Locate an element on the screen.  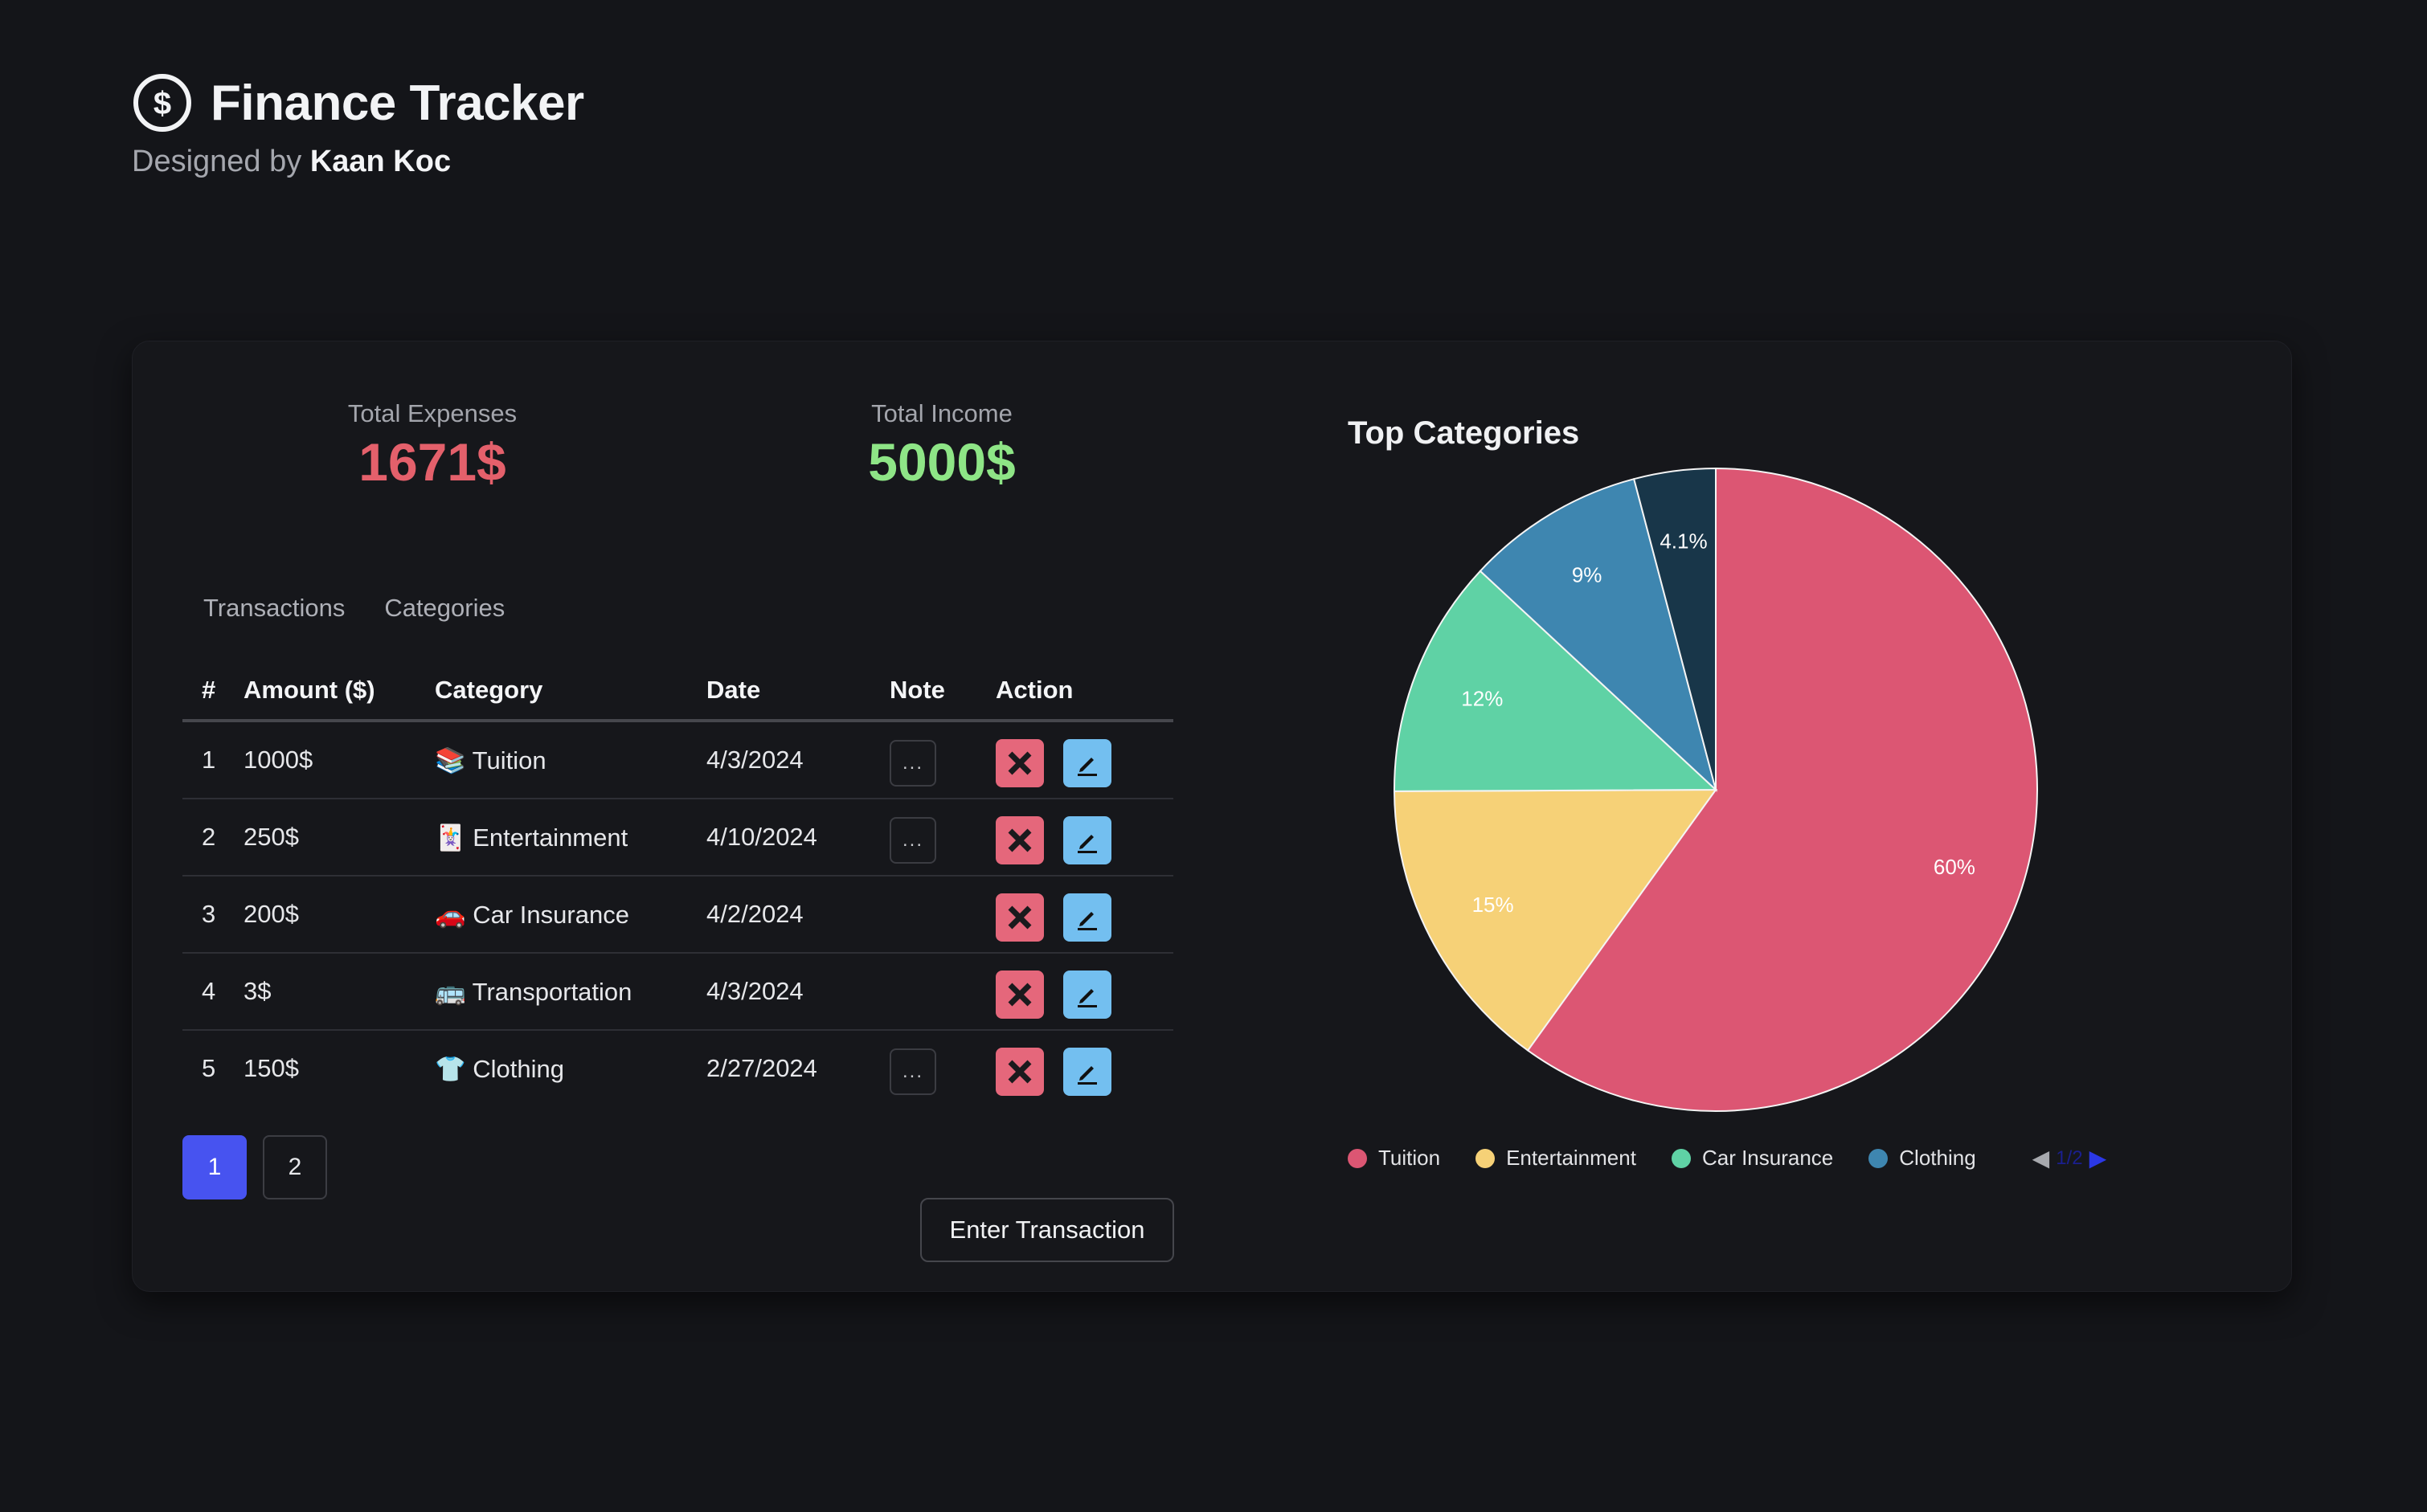
category-emoji-icon: 🚌 is located at coordinates (450, 991).